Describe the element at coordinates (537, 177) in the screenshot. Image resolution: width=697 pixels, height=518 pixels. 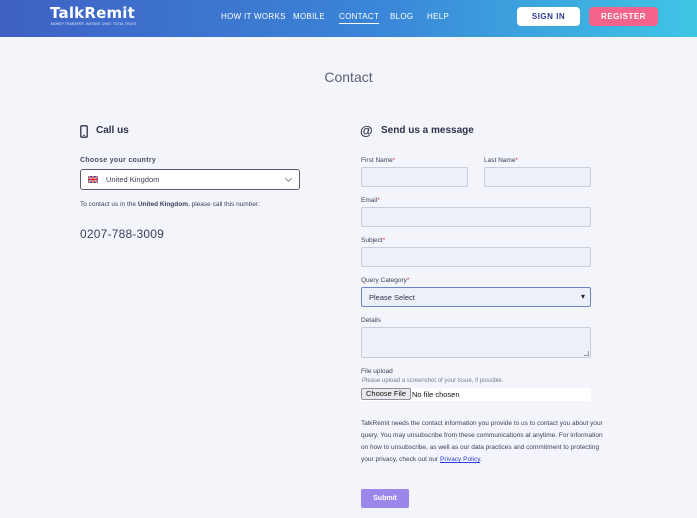
I see `last-name-input` at that location.